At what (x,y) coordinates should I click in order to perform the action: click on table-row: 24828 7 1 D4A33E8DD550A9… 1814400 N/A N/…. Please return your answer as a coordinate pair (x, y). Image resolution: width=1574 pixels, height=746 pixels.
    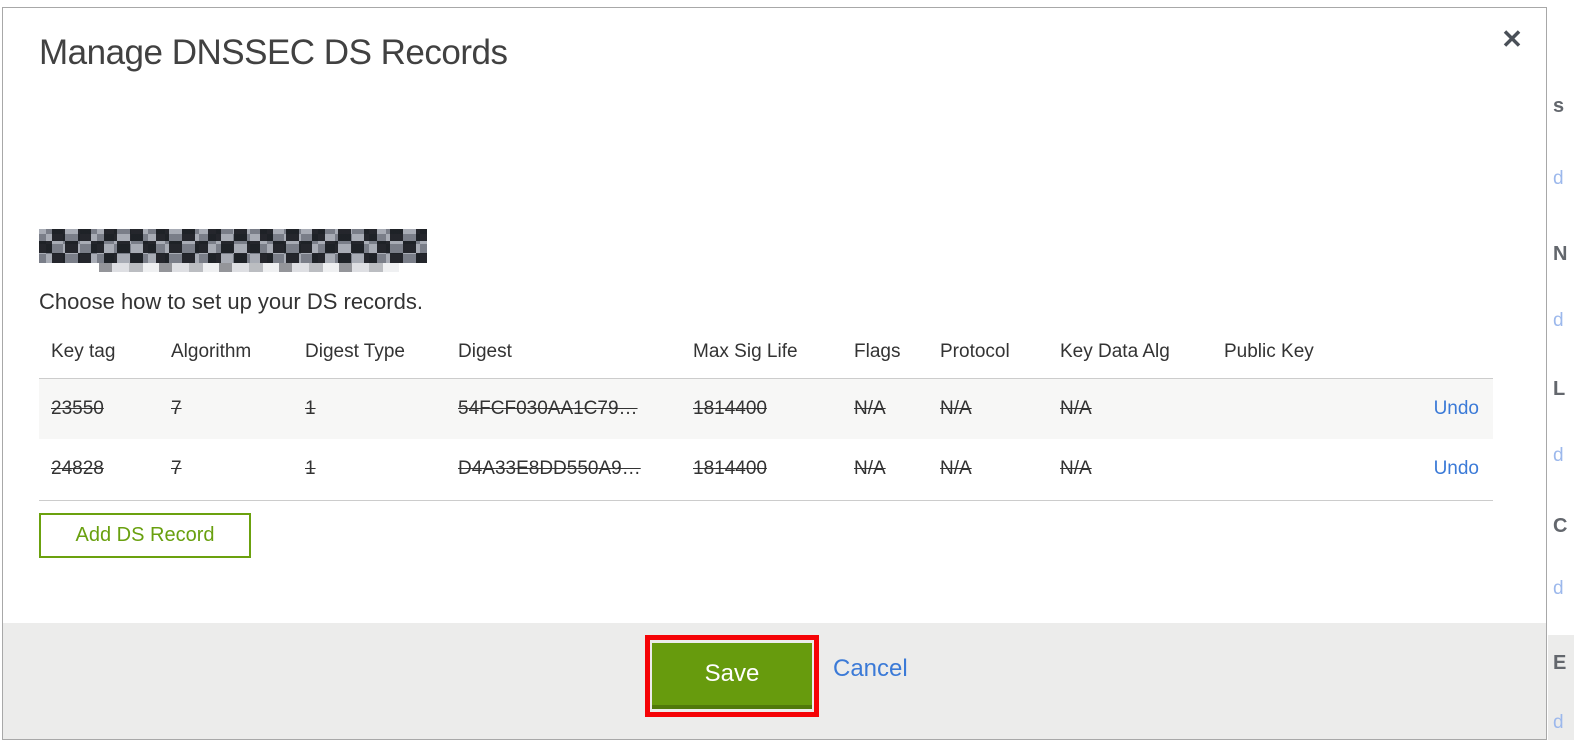
    Looking at the image, I should click on (766, 470).